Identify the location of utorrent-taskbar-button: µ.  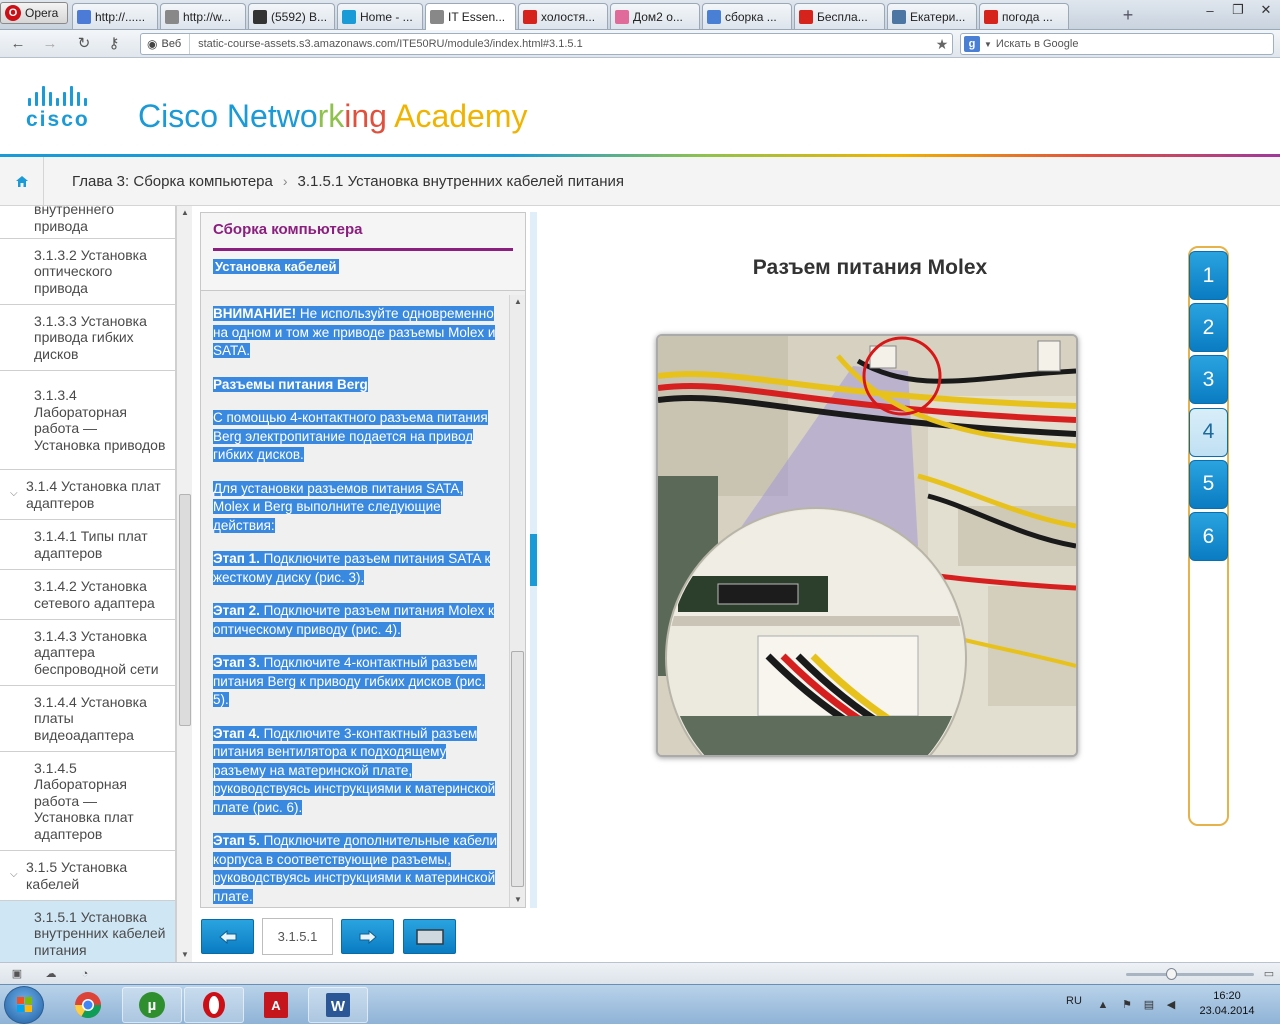
(152, 1005).